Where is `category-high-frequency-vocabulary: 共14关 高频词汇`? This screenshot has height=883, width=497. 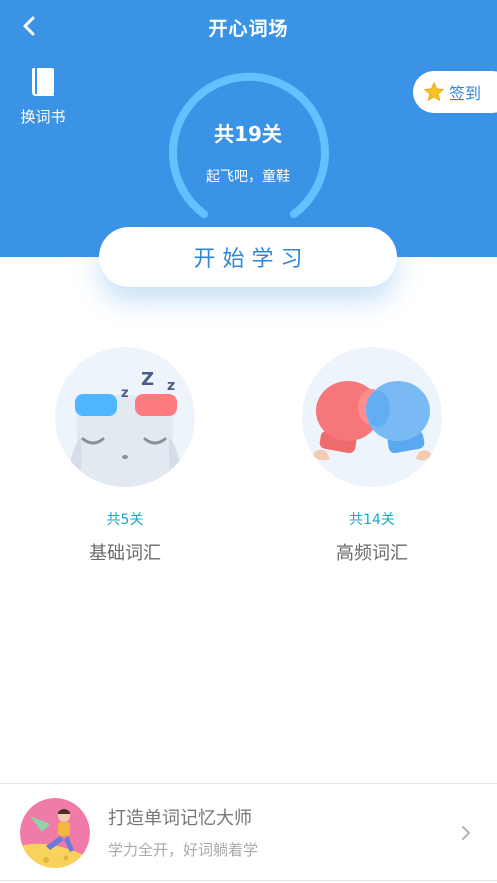 category-high-frequency-vocabulary: 共14关 高频词汇 is located at coordinates (372, 456).